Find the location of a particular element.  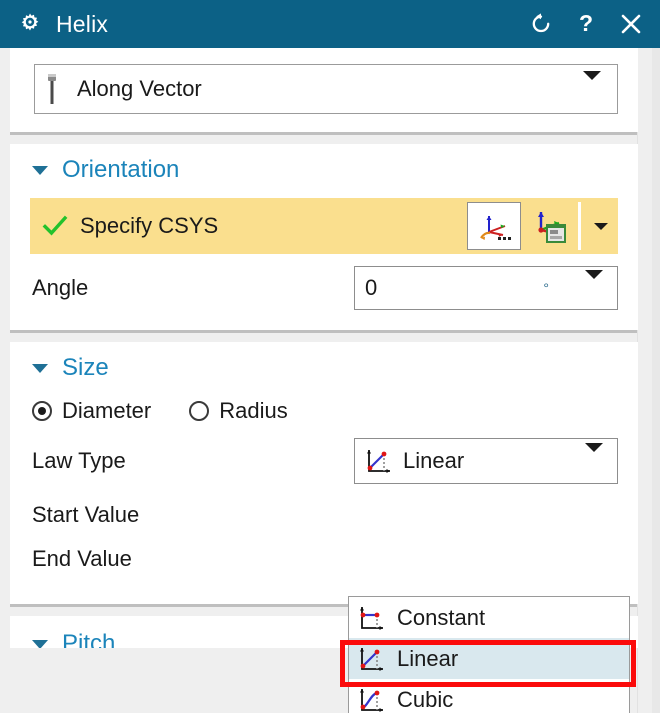

dialog-title-bar: Helix ? is located at coordinates (330, 24).